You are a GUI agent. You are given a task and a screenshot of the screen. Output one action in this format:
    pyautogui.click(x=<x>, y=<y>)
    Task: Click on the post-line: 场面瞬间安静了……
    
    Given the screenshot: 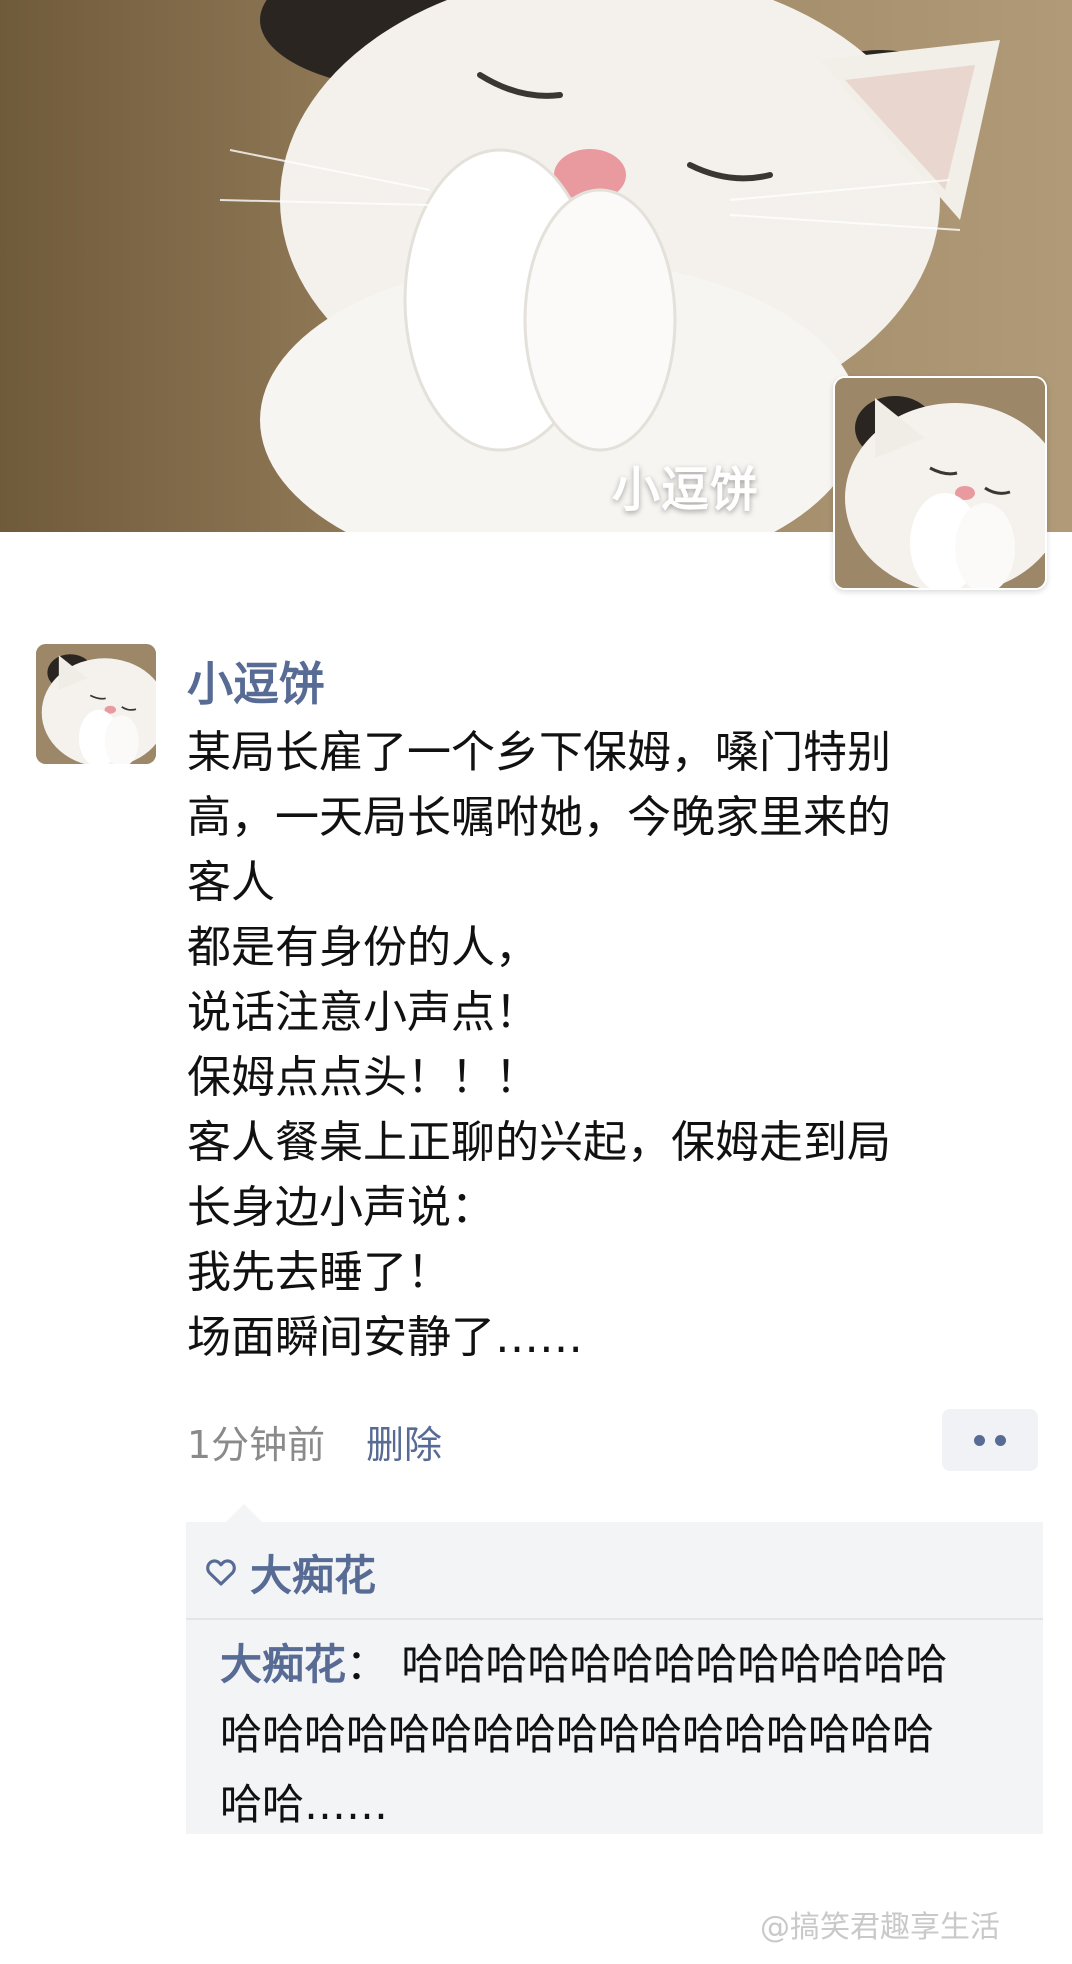 What is the action you would take?
    pyautogui.click(x=385, y=1337)
    